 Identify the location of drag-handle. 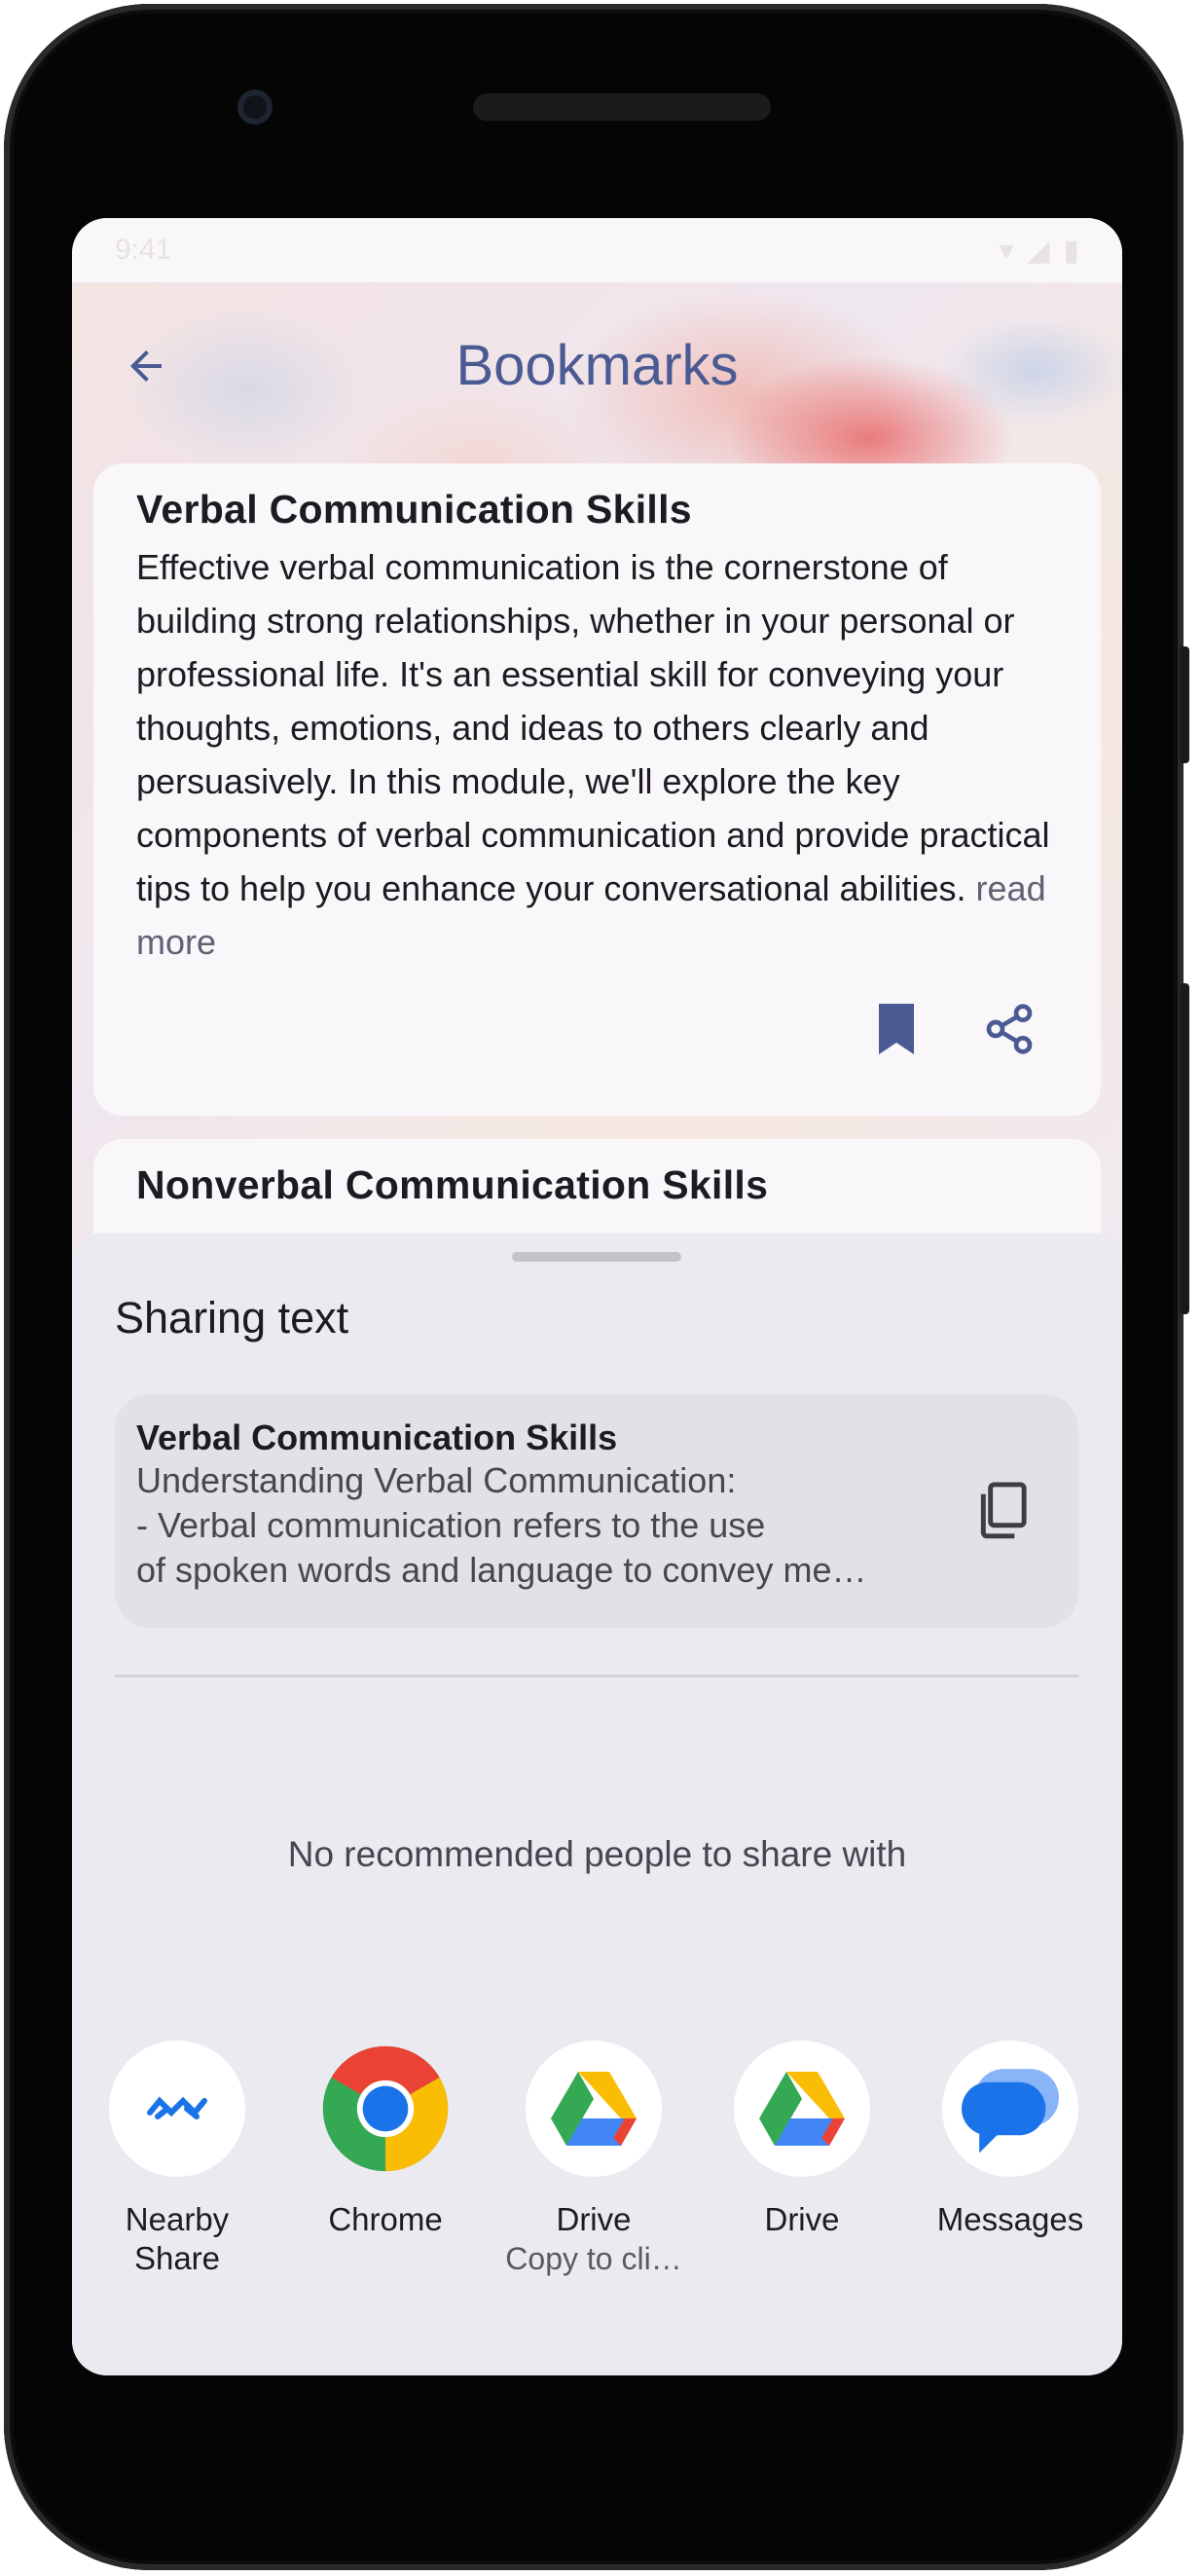
(597, 1257).